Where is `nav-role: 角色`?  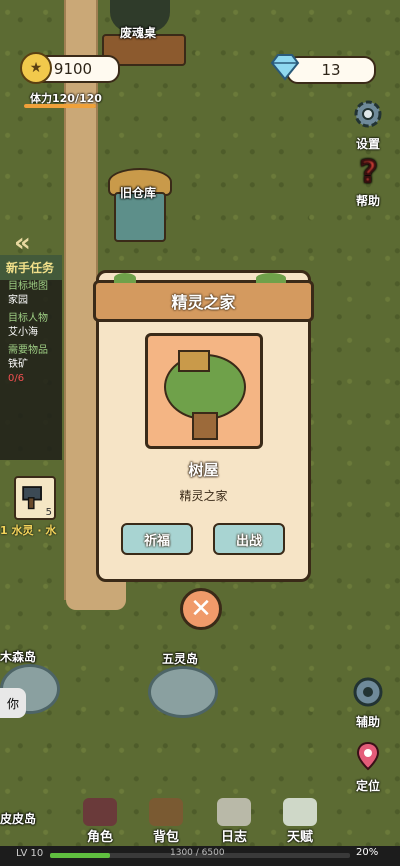 nav-role: 角色 is located at coordinates (100, 821).